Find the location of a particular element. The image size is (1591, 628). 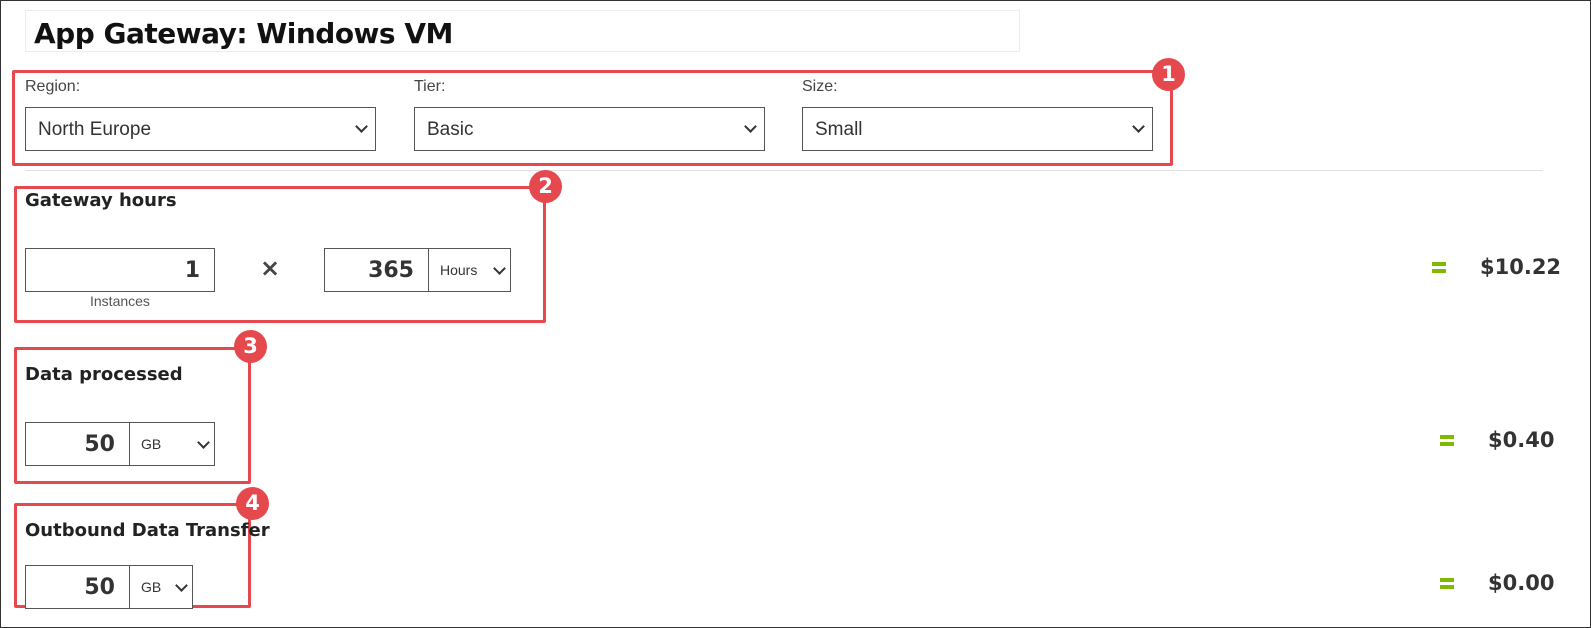

instances-label: Instances is located at coordinates (120, 301).